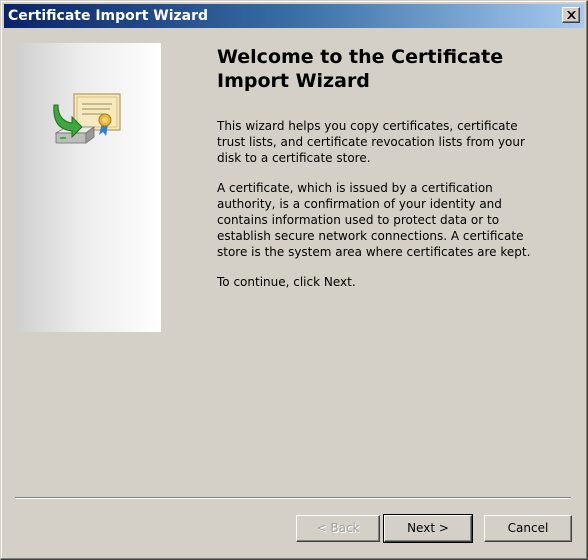 The width and height of the screenshot is (588, 560). What do you see at coordinates (528, 528) in the screenshot?
I see `cancel-button: Cancel` at bounding box center [528, 528].